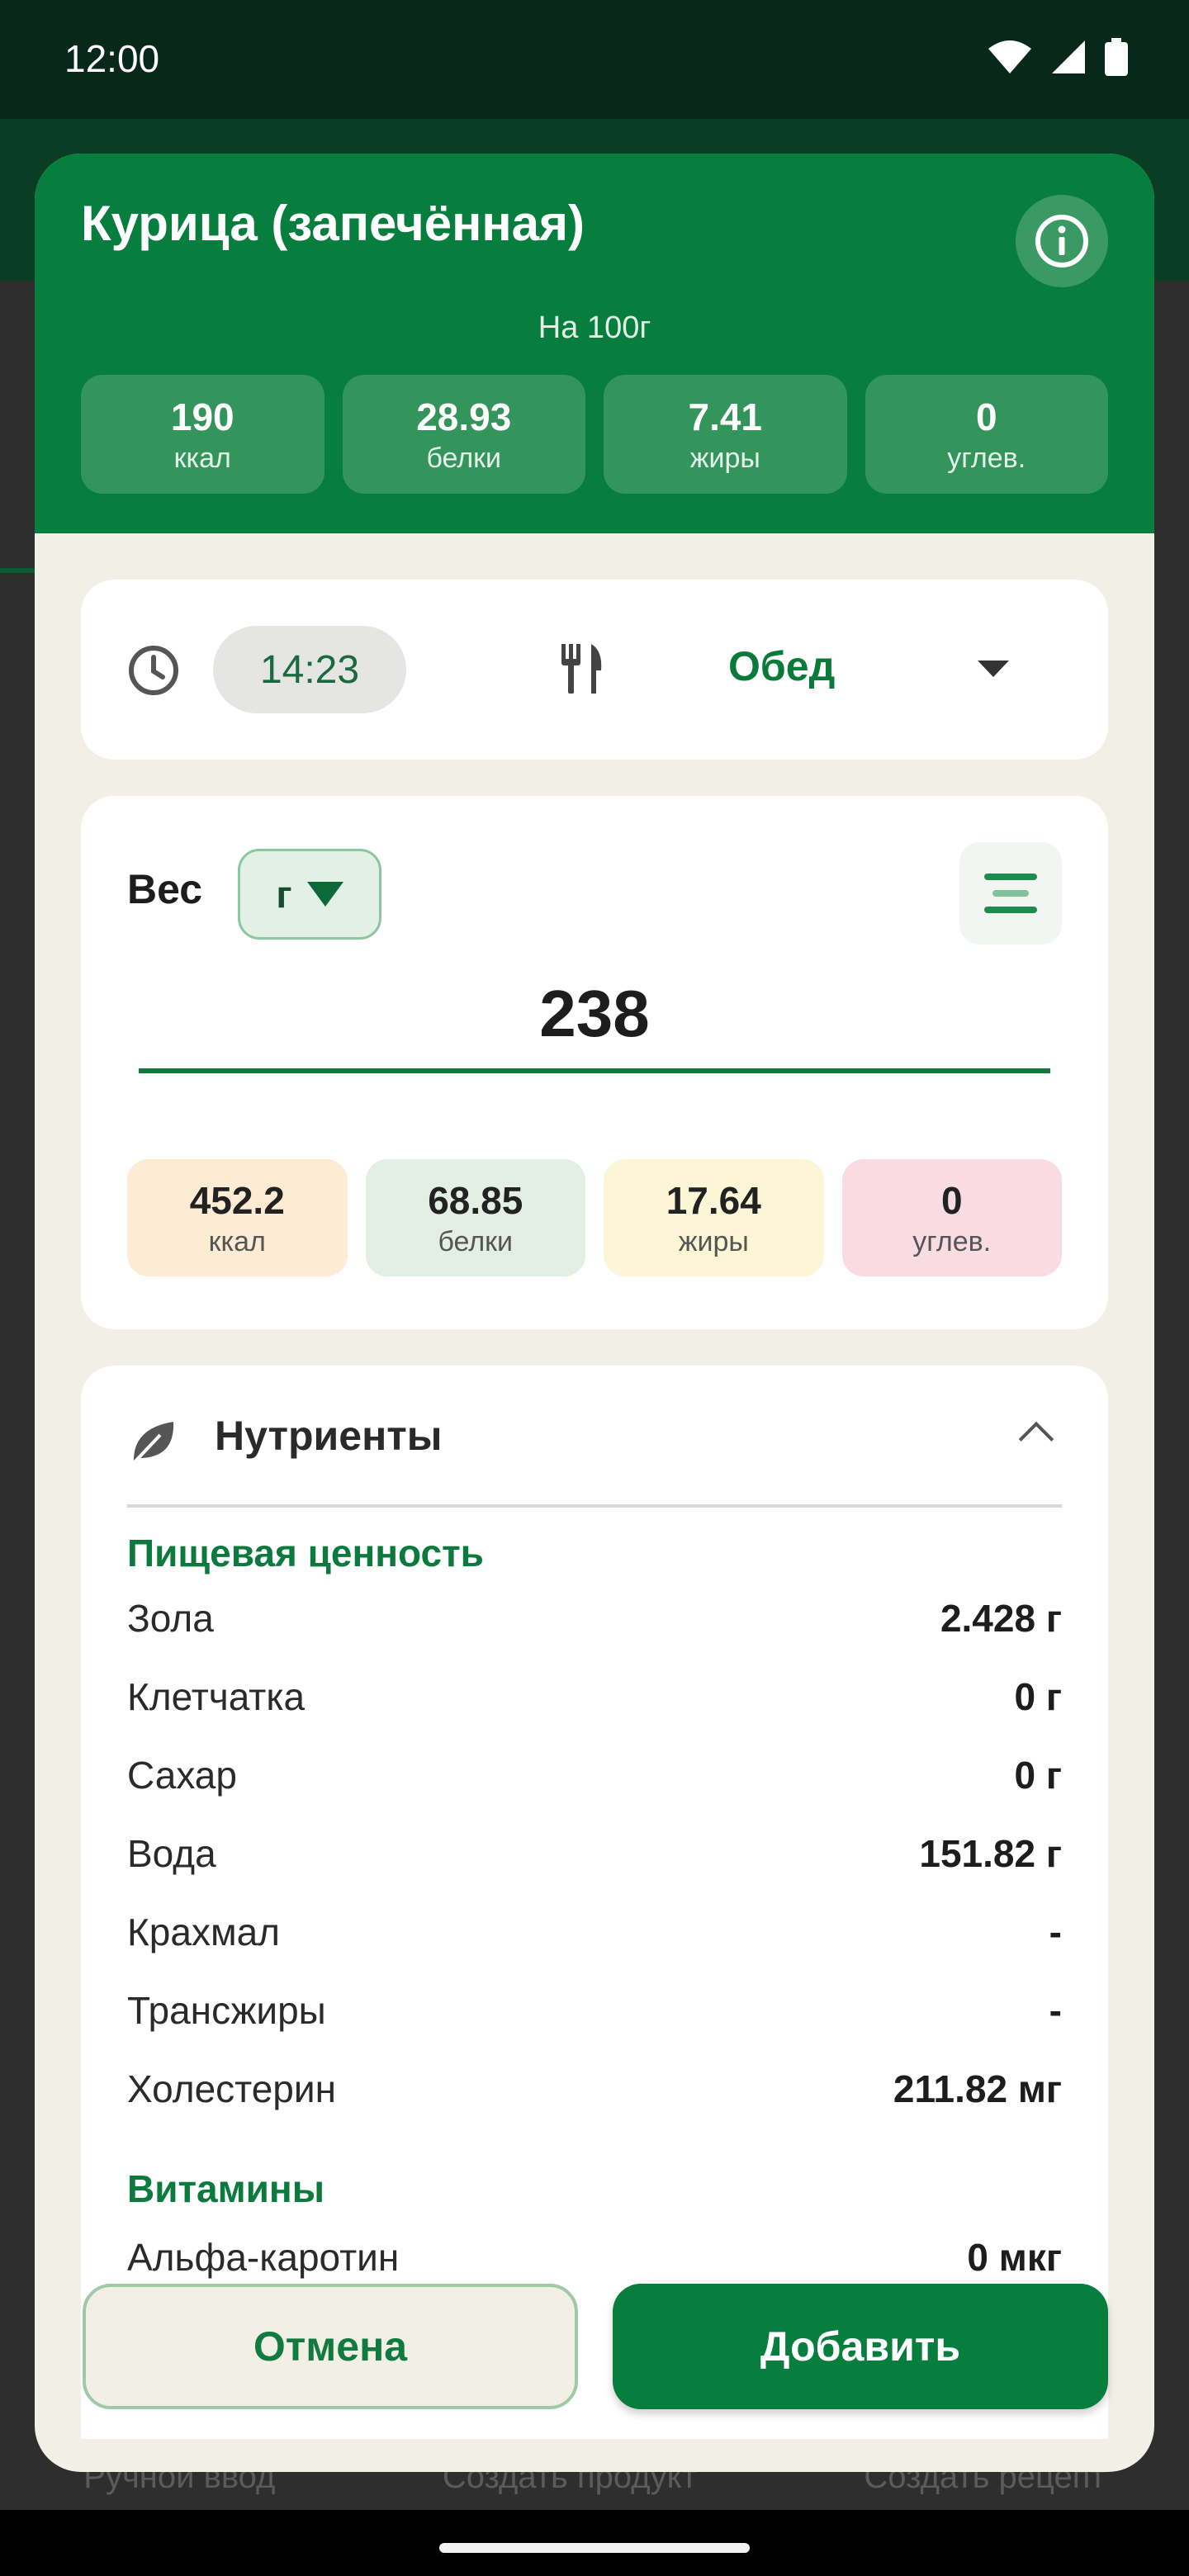 This screenshot has width=1189, height=2576. Describe the element at coordinates (153, 670) in the screenshot. I see `clock-icon` at that location.